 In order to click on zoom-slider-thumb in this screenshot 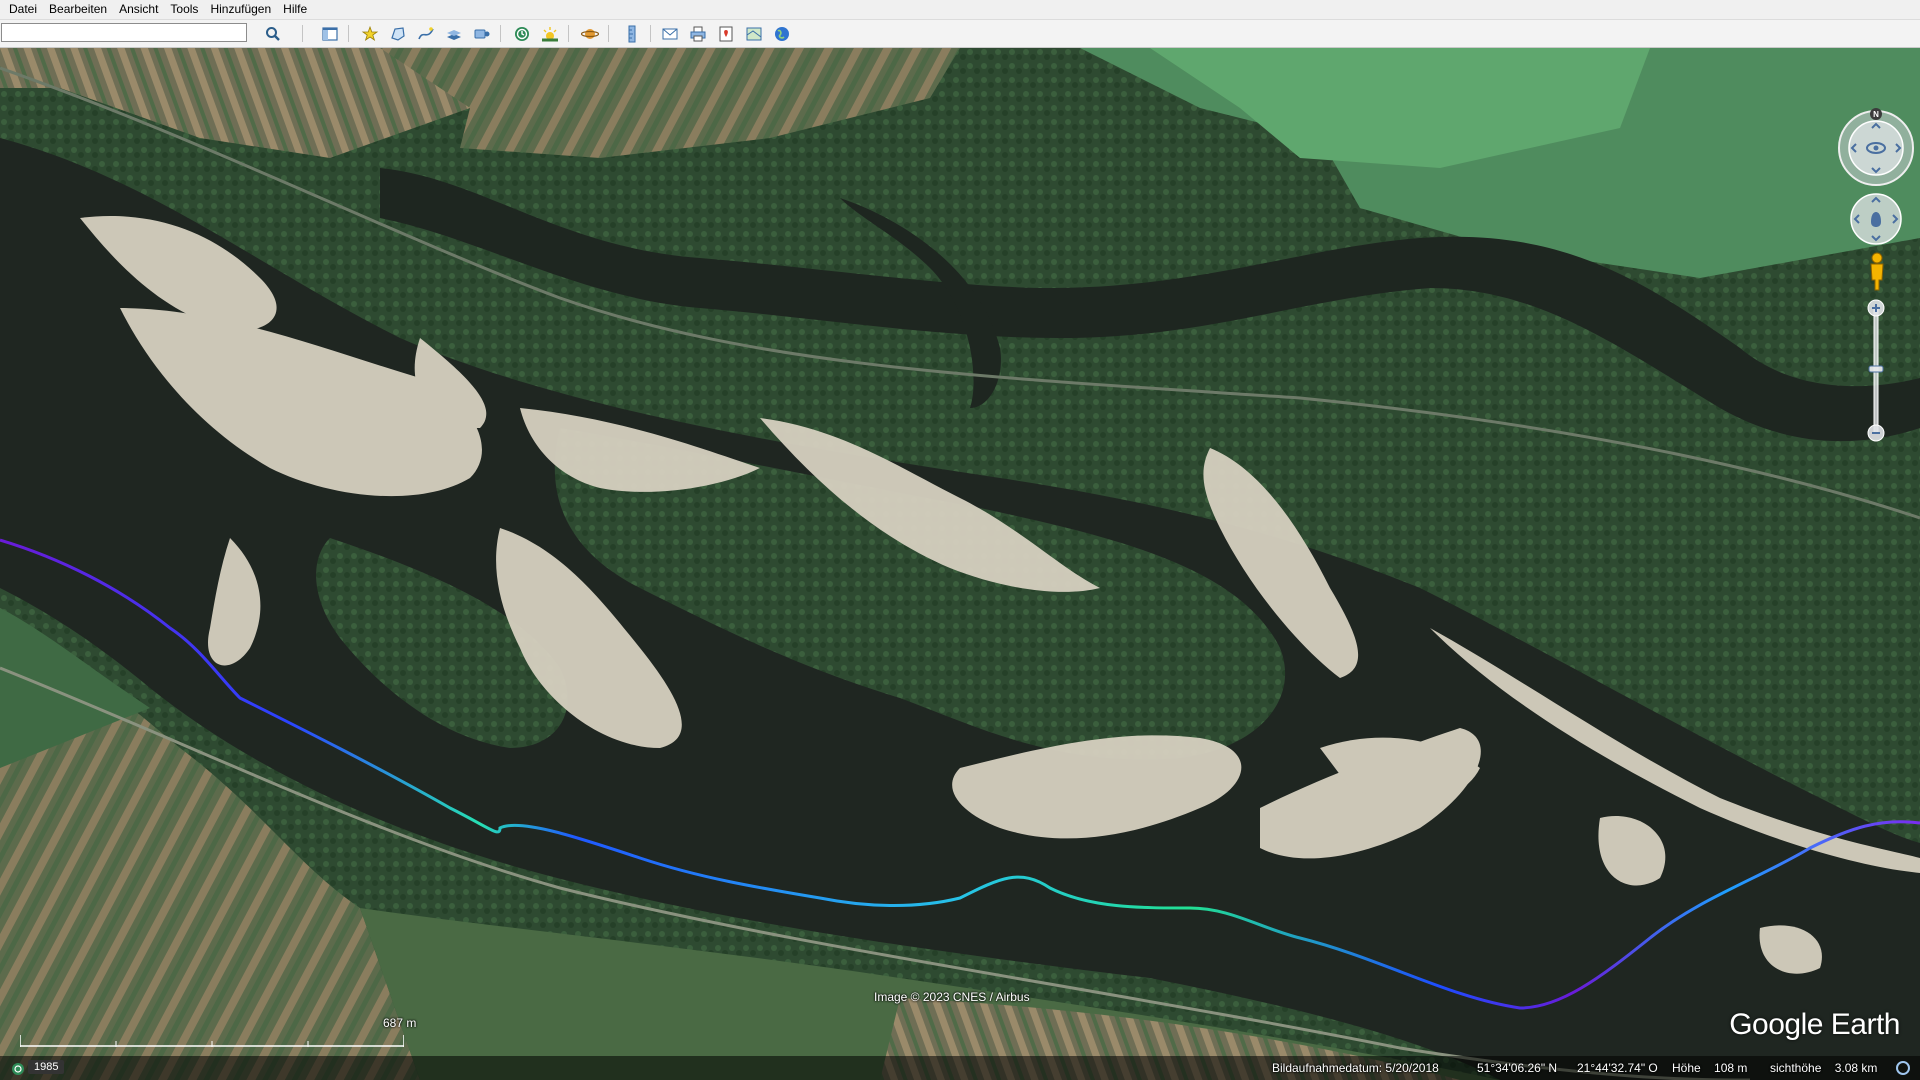, I will do `click(1876, 369)`.